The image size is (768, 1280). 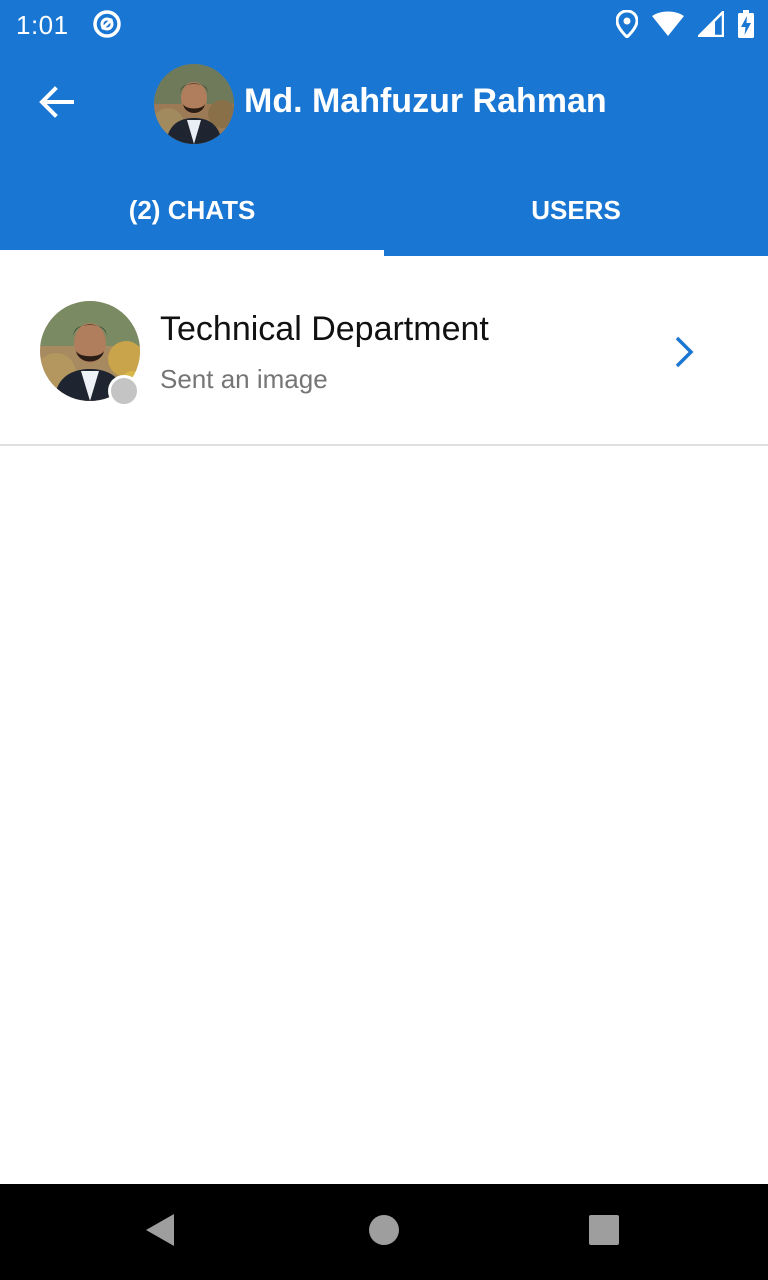 I want to click on arrow-left-icon, so click(x=56, y=104).